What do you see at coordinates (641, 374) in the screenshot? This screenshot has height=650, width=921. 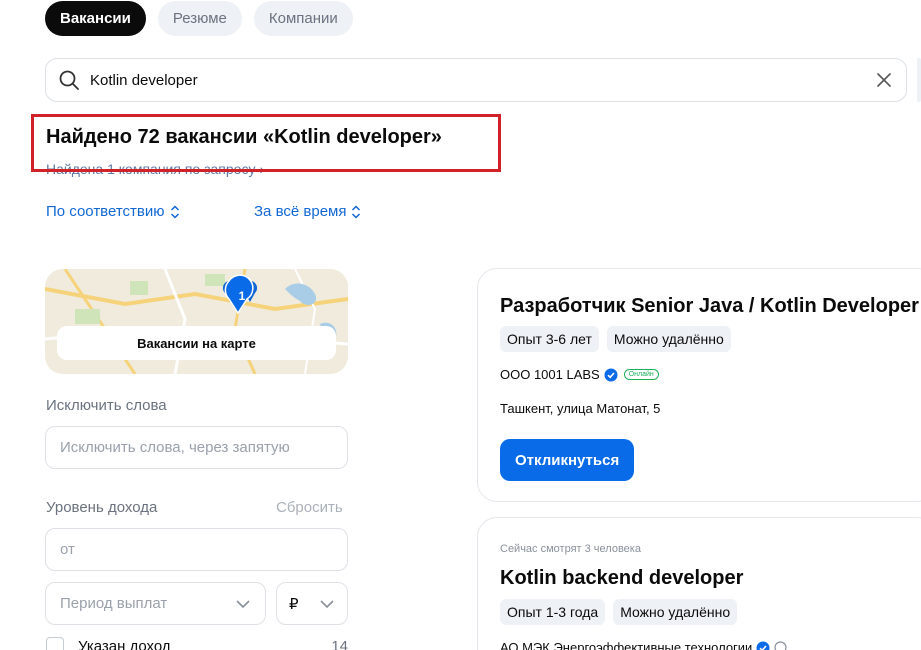 I see `online-badge: Онлайн` at bounding box center [641, 374].